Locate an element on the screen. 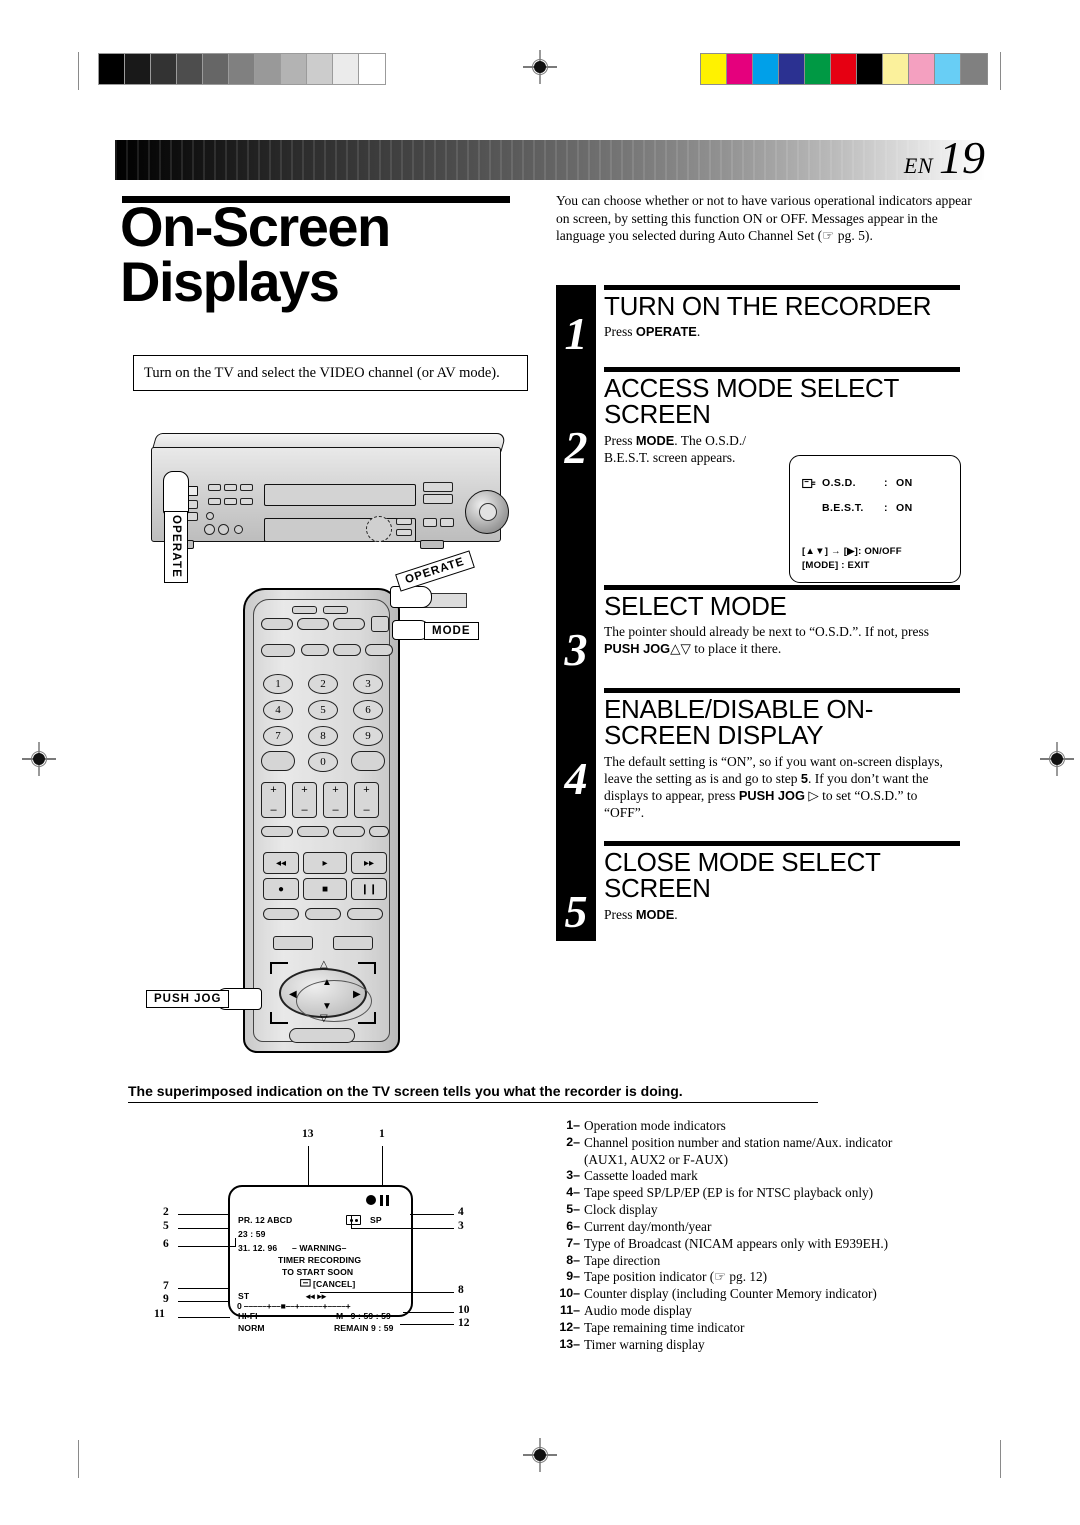 The height and width of the screenshot is (1525, 1080). step-5-number: 5 is located at coordinates (576, 911).